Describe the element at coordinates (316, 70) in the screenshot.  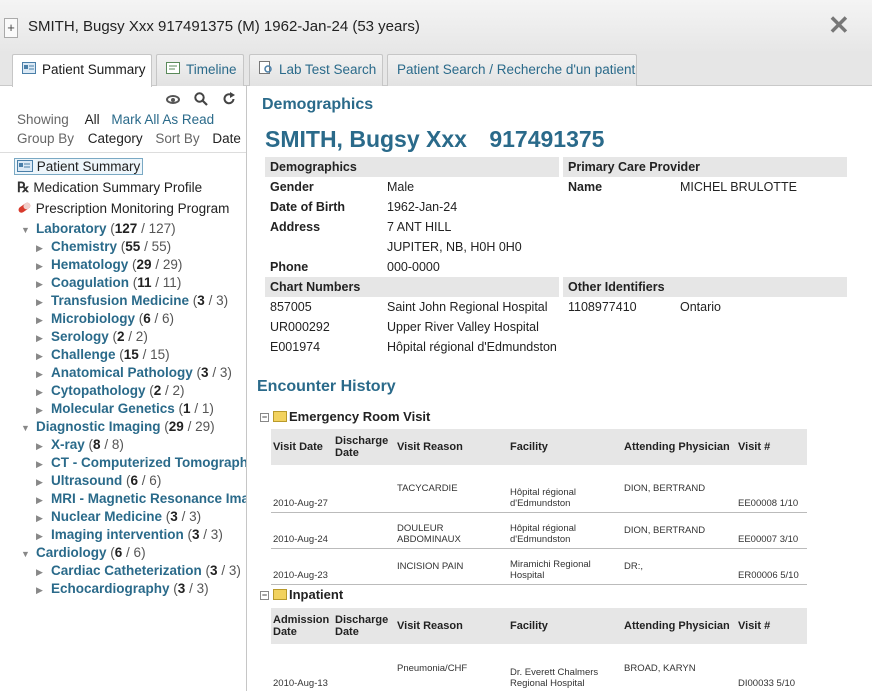
I see `tab-lab-test-search: Lab Test Search` at that location.